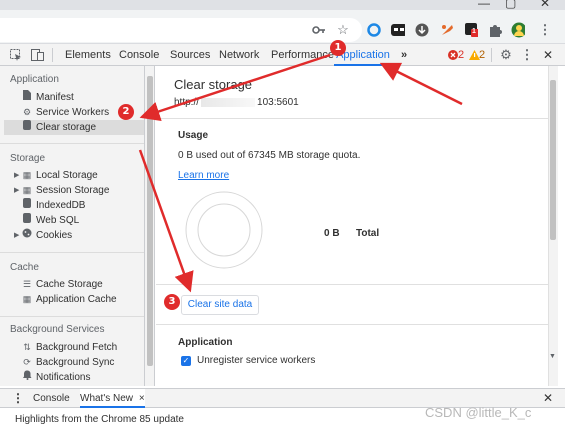  What do you see at coordinates (471, 30) in the screenshot?
I see `extension-vpn-icon: 1` at bounding box center [471, 30].